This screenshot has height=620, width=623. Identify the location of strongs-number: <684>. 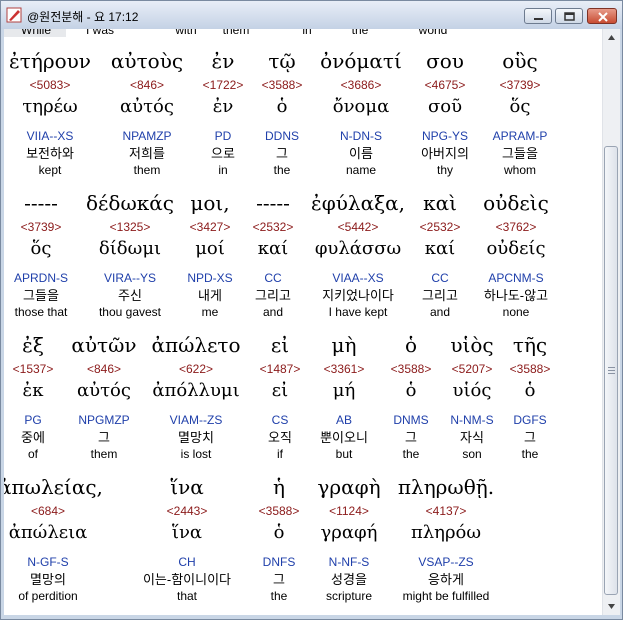
(48, 511).